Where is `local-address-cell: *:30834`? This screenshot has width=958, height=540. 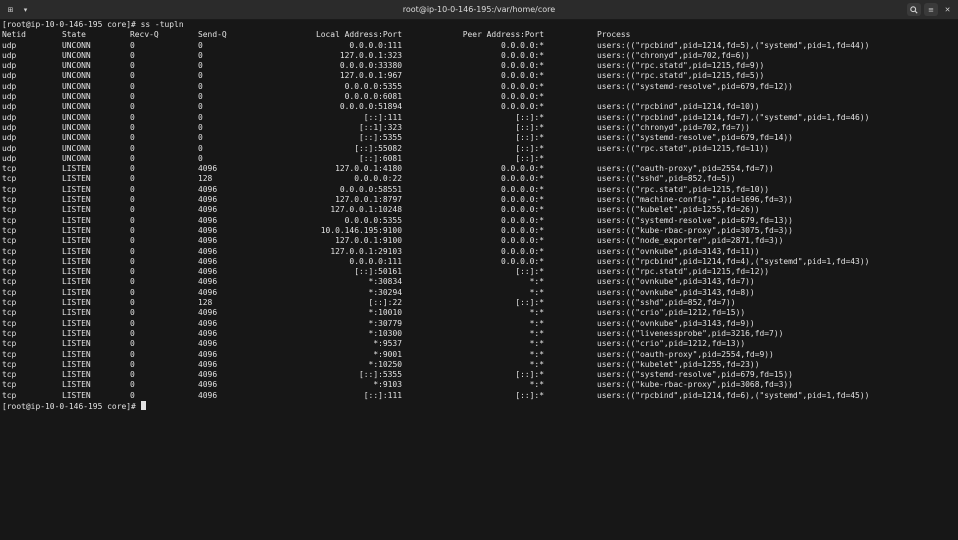 local-address-cell: *:30834 is located at coordinates (385, 282).